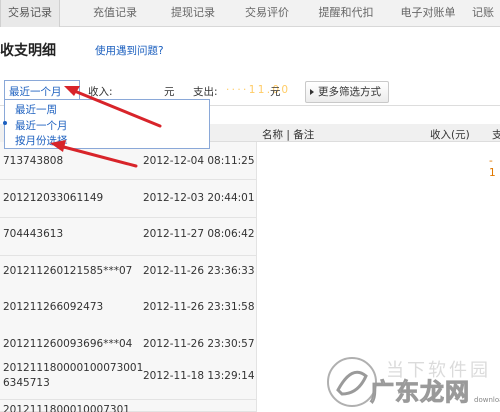 The image size is (500, 412). What do you see at coordinates (73, 368) in the screenshot?
I see `row-transaction-id-line1: 201211180000100073001` at bounding box center [73, 368].